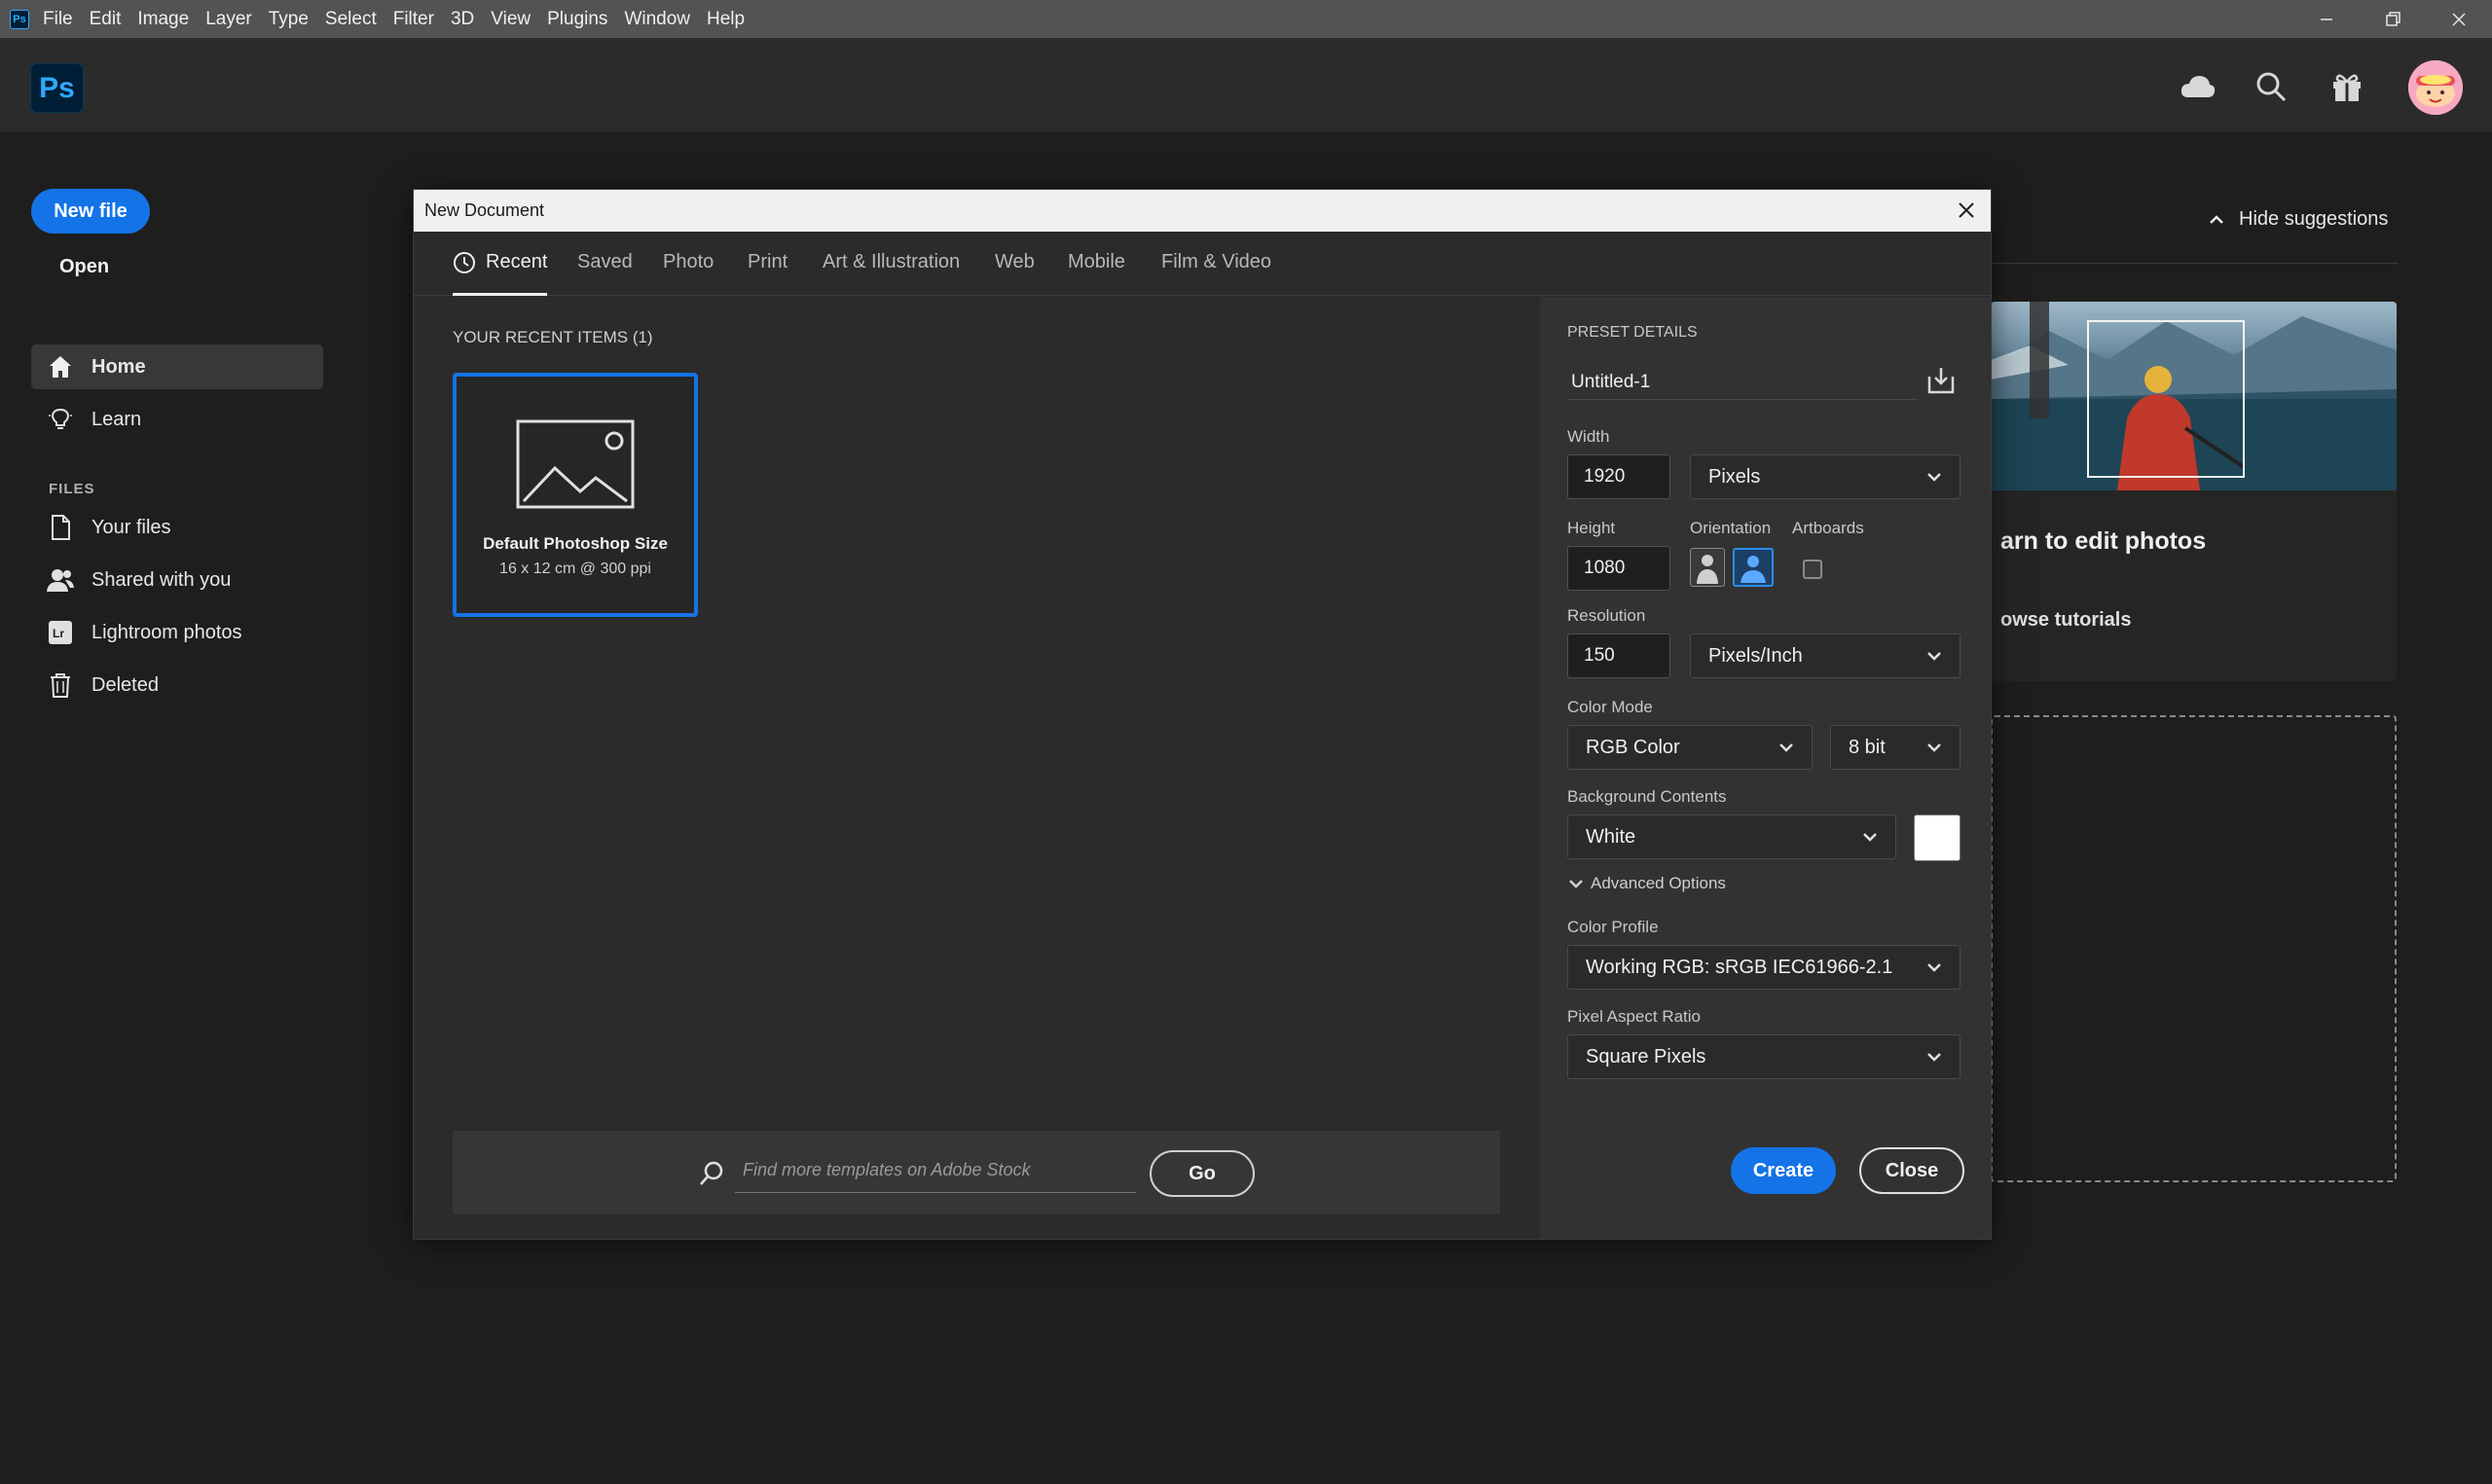 This screenshot has width=2492, height=1484. Describe the element at coordinates (106, 20) in the screenshot. I see `menu-edit: Edit` at that location.